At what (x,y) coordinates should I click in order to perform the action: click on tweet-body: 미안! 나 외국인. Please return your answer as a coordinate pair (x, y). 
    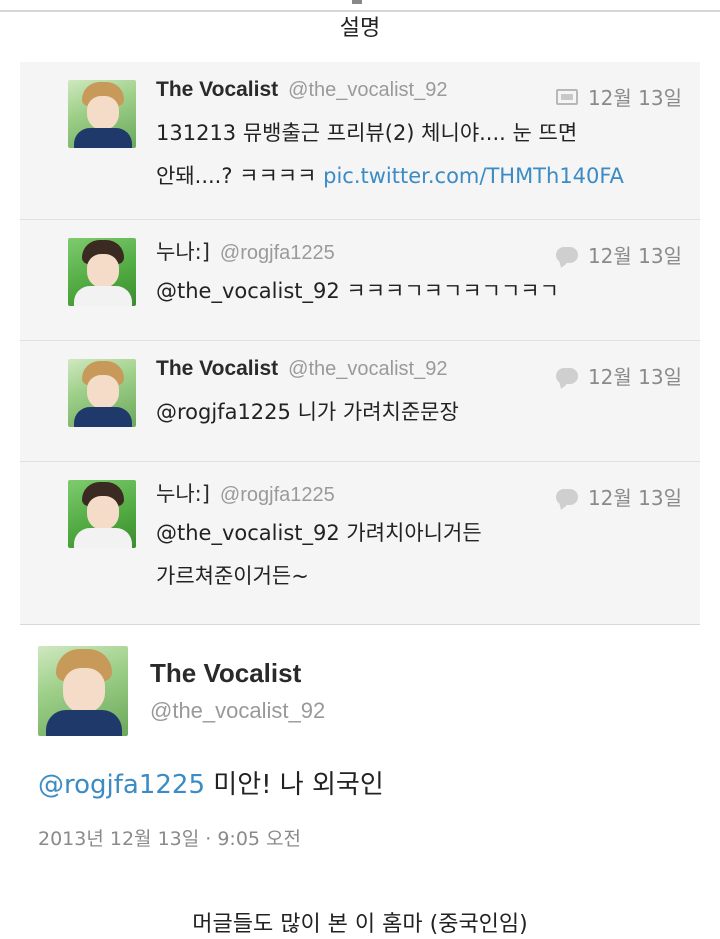
    Looking at the image, I should click on (294, 785).